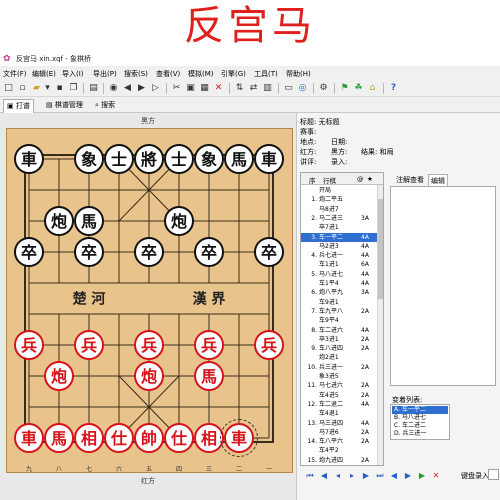 This screenshot has height=500, width=500. What do you see at coordinates (339, 376) in the screenshot?
I see `move-row: 象3进5` at bounding box center [339, 376].